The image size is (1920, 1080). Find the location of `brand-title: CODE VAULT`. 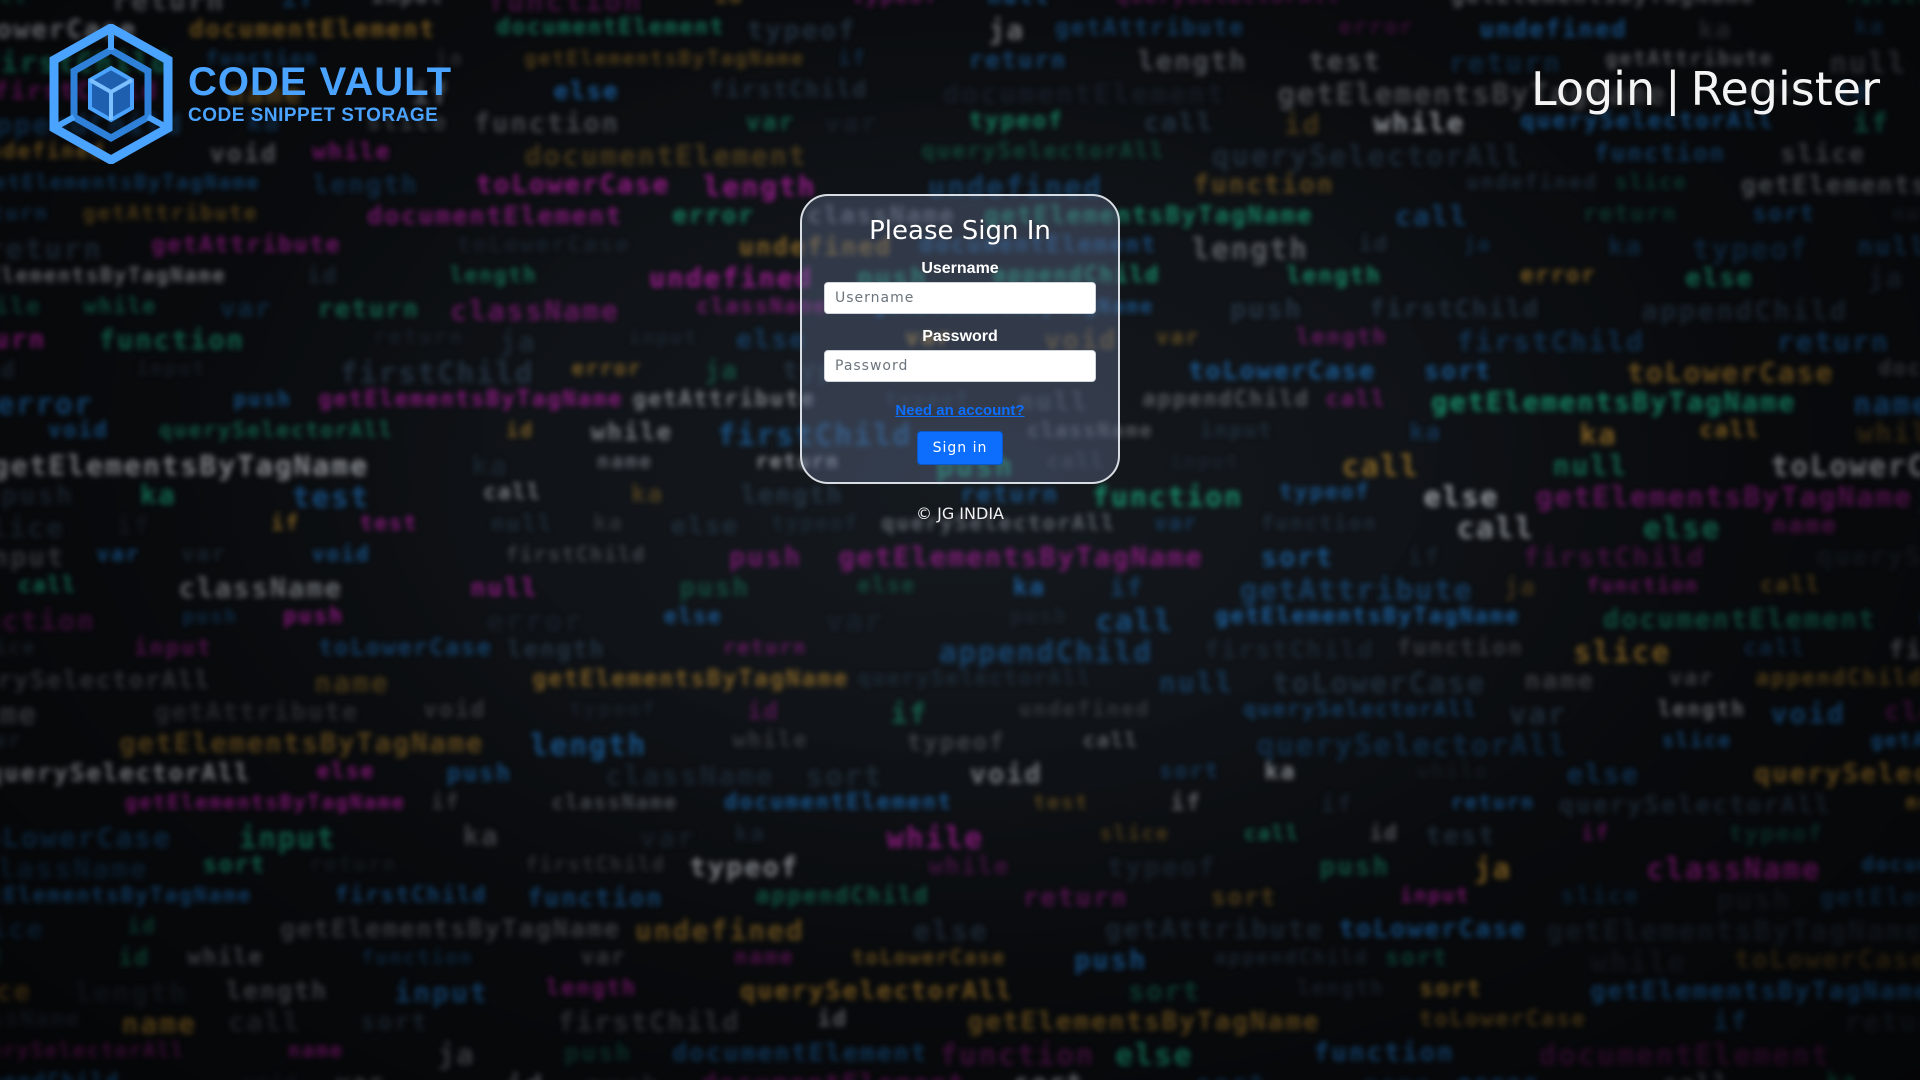

brand-title: CODE VAULT is located at coordinates (320, 82).